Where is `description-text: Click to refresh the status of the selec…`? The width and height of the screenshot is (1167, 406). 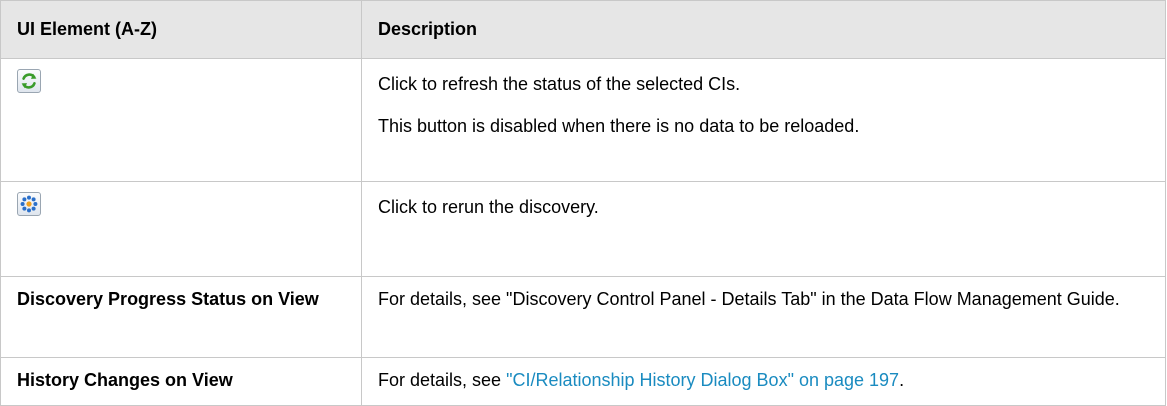 description-text: Click to refresh the status of the selec… is located at coordinates (559, 84).